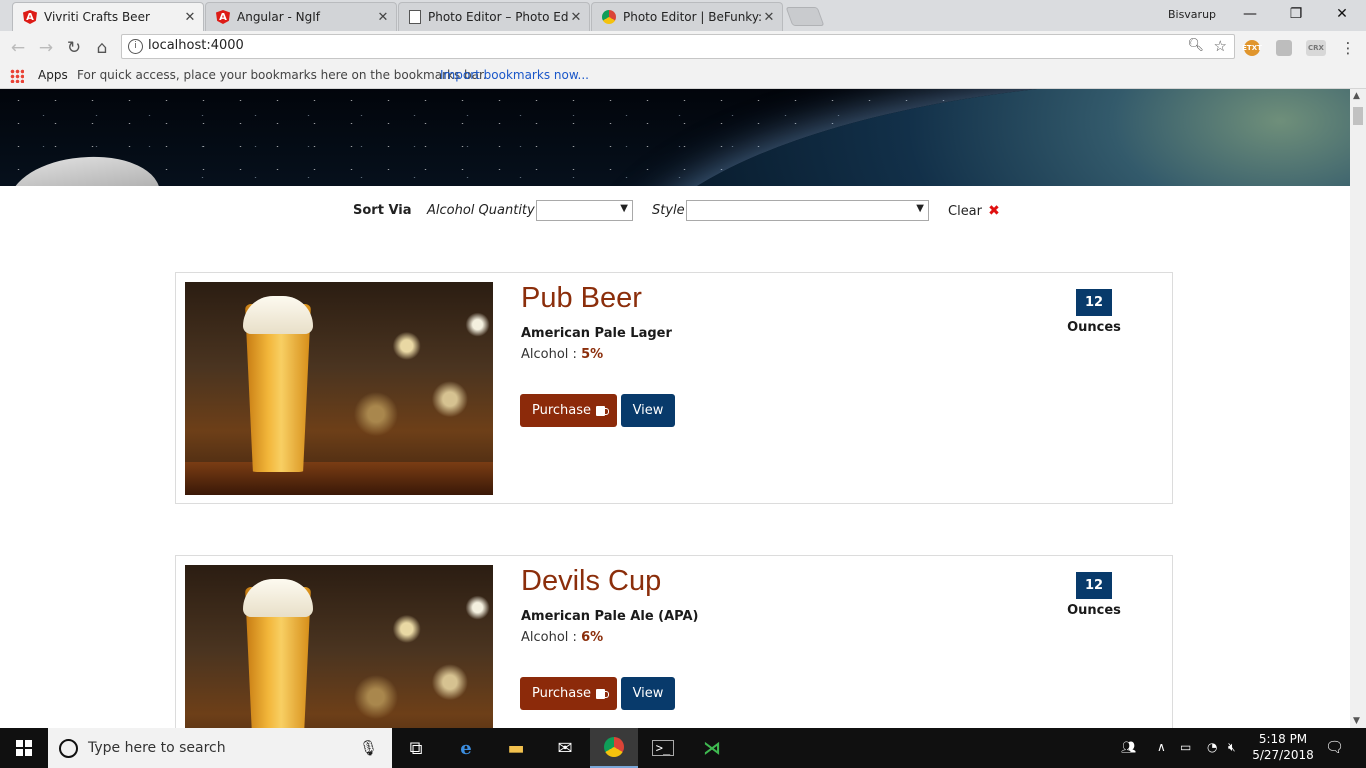 Image resolution: width=1366 pixels, height=768 pixels. Describe the element at coordinates (466, 748) in the screenshot. I see `edge-icon: e` at that location.